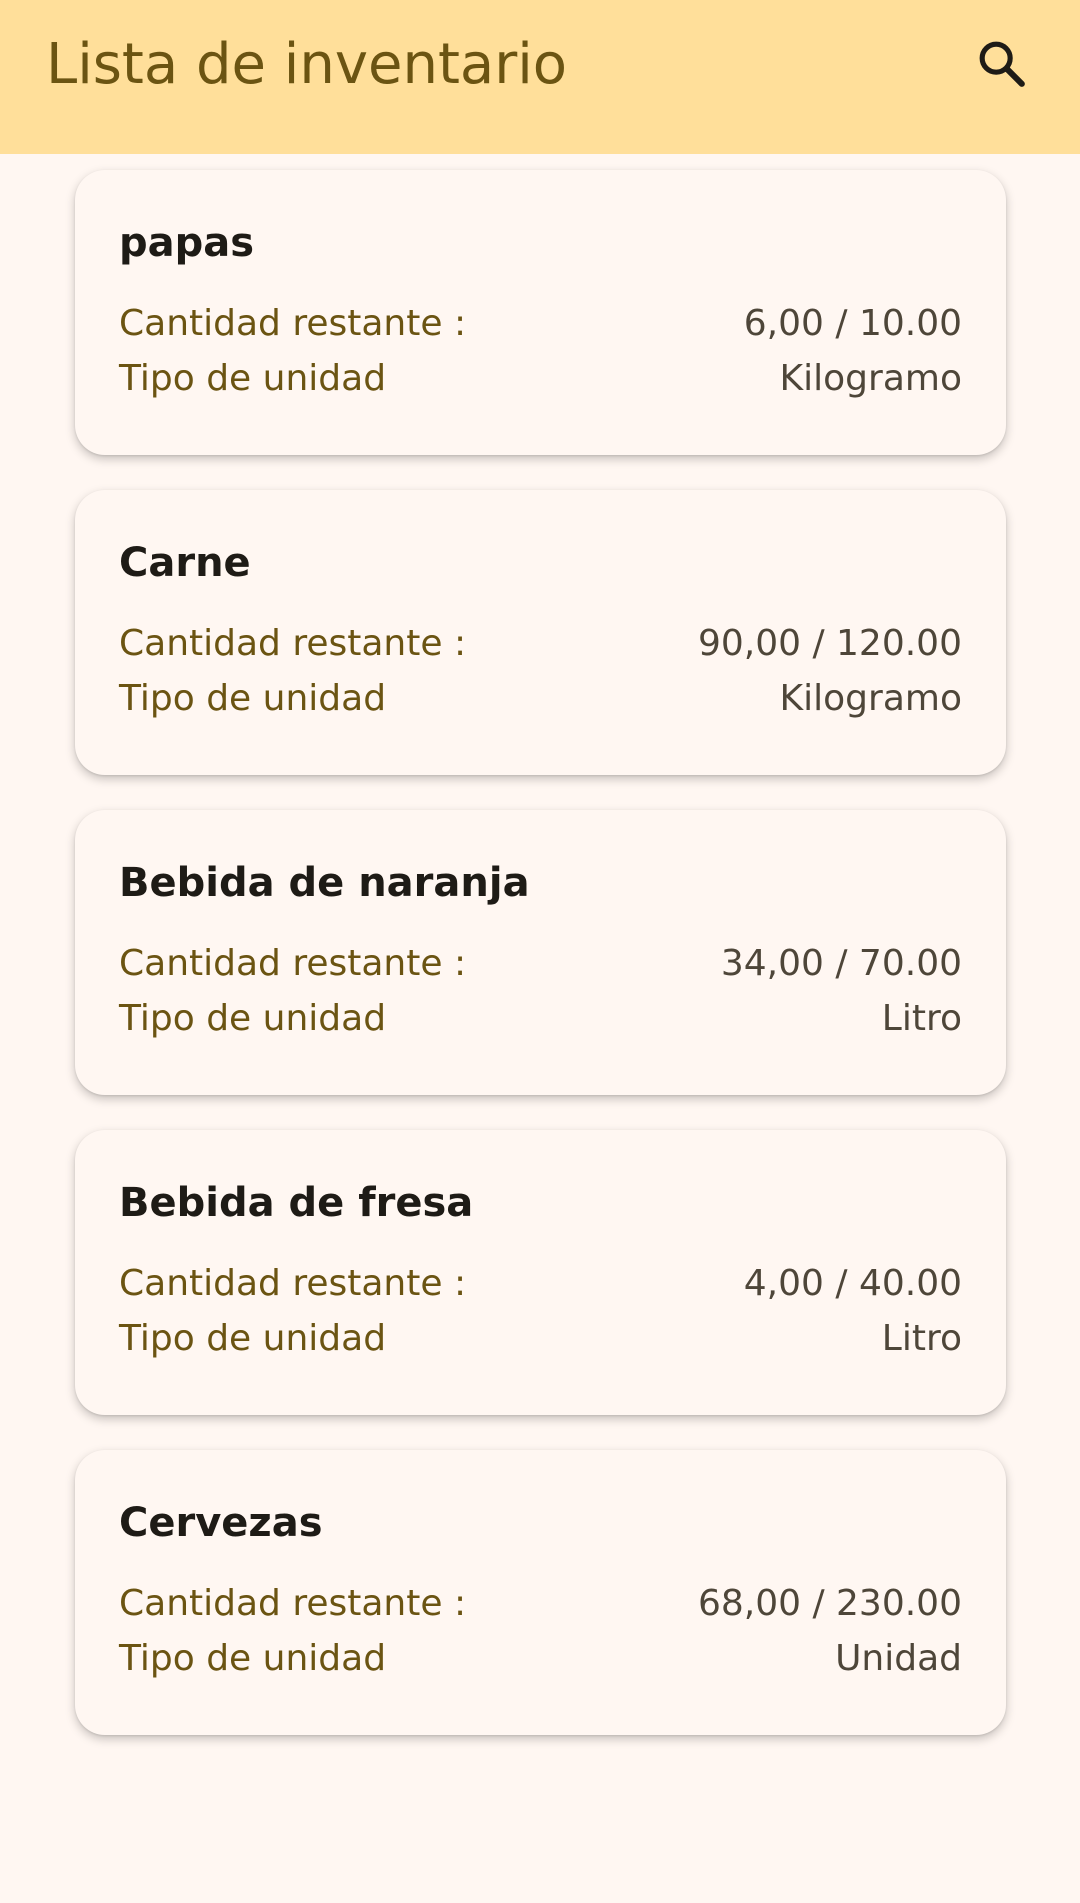 Image resolution: width=1080 pixels, height=1903 pixels. Describe the element at coordinates (540, 324) in the screenshot. I see `quantity-row: Cantidad restante : 6,00 / 10.00` at that location.